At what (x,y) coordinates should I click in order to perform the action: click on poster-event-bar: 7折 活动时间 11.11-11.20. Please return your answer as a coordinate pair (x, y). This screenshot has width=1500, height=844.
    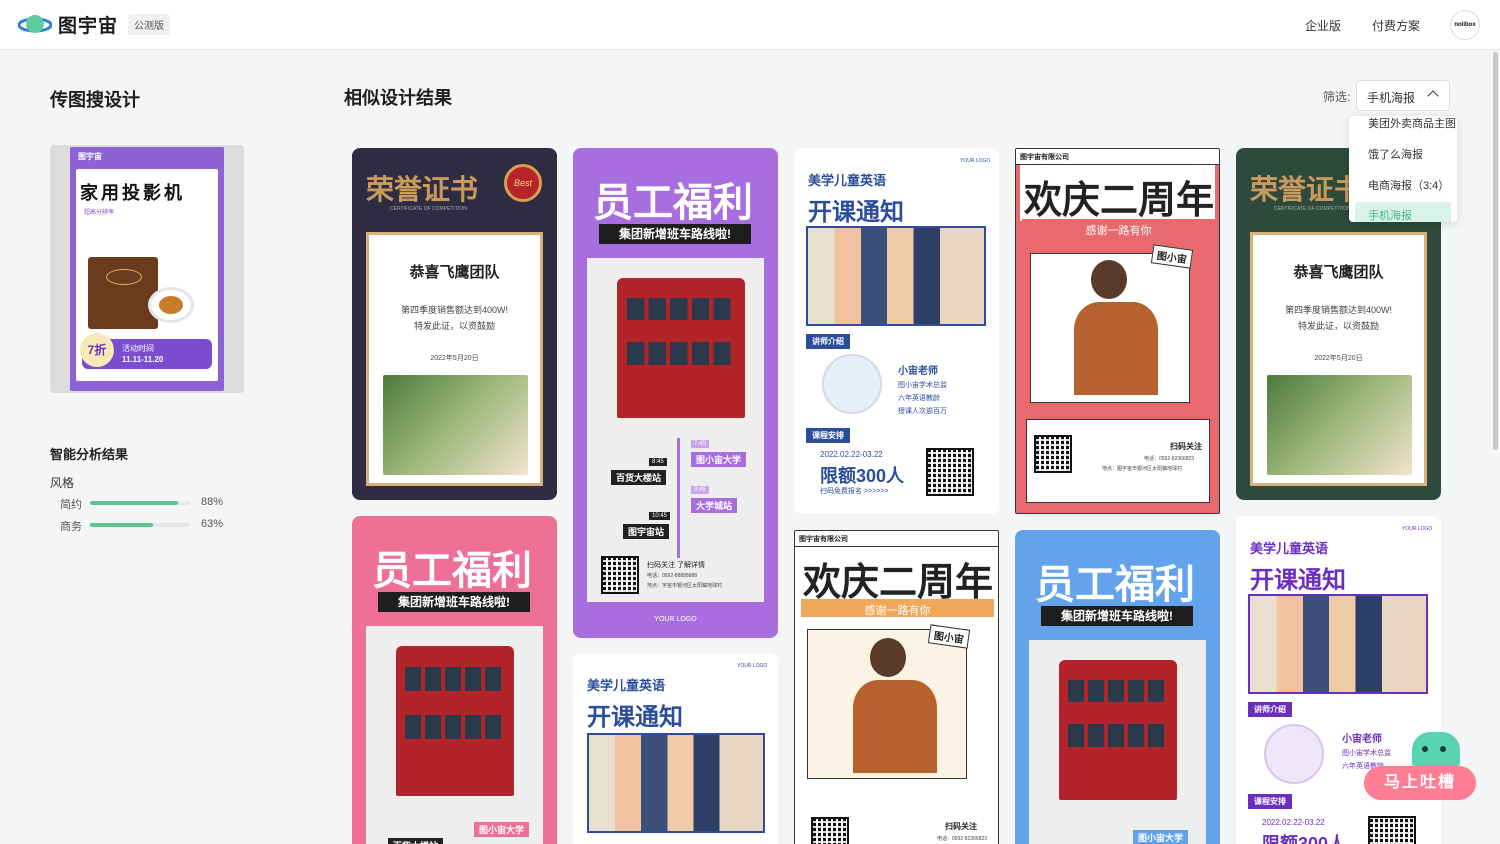
    Looking at the image, I should click on (146, 351).